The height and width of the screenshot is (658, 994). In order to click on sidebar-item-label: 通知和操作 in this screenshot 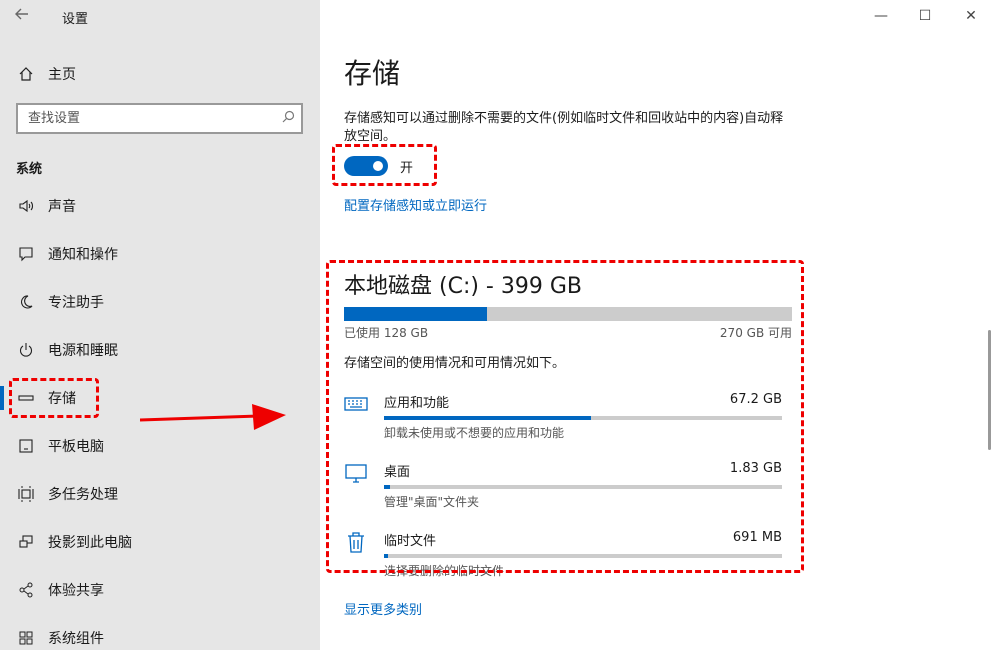, I will do `click(83, 255)`.